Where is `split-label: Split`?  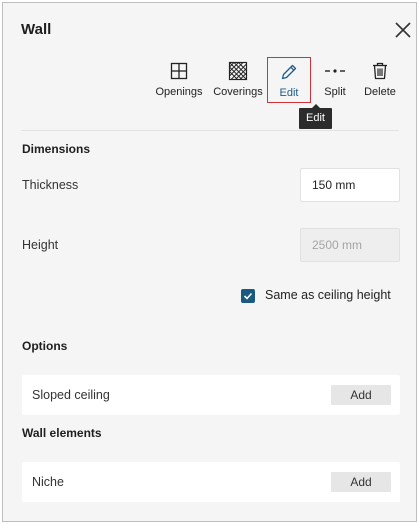 split-label: Split is located at coordinates (335, 92).